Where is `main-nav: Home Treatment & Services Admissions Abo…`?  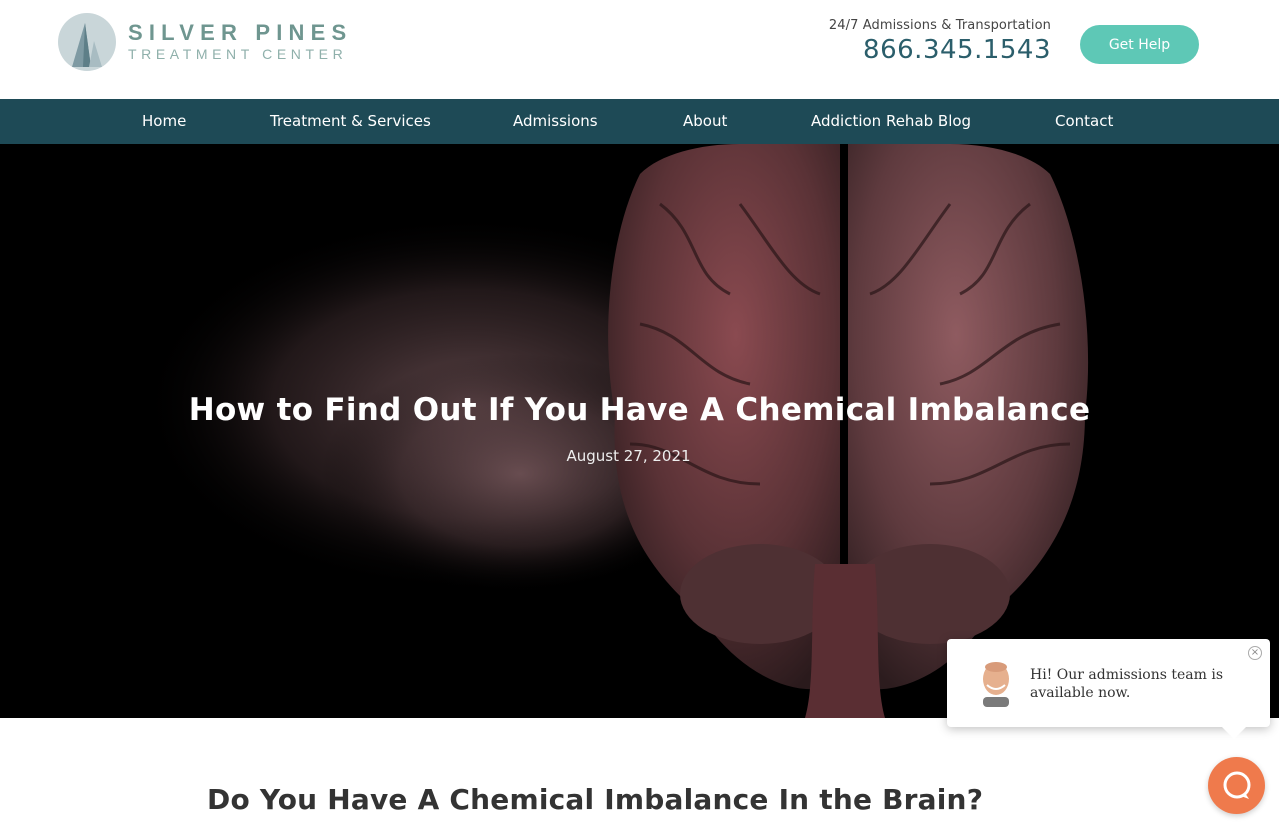
main-nav: Home Treatment & Services Admissions Abo… is located at coordinates (639, 121).